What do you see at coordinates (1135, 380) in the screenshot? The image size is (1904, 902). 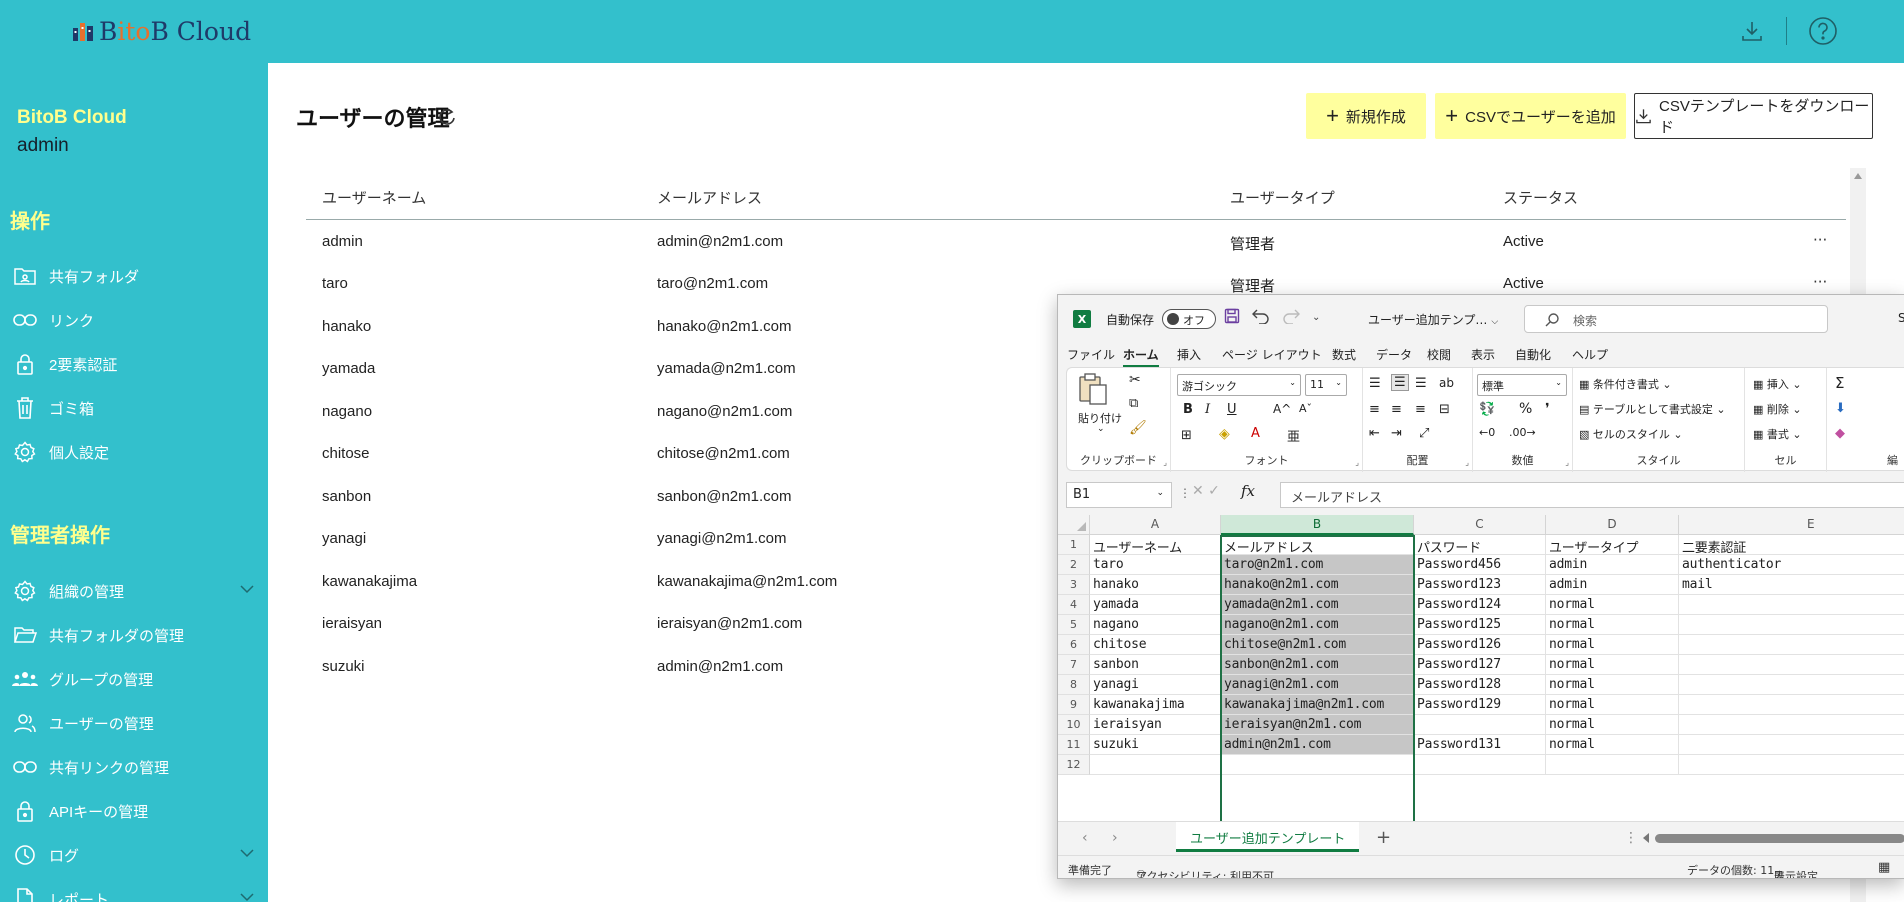 I see `cut-icon: ✂` at bounding box center [1135, 380].